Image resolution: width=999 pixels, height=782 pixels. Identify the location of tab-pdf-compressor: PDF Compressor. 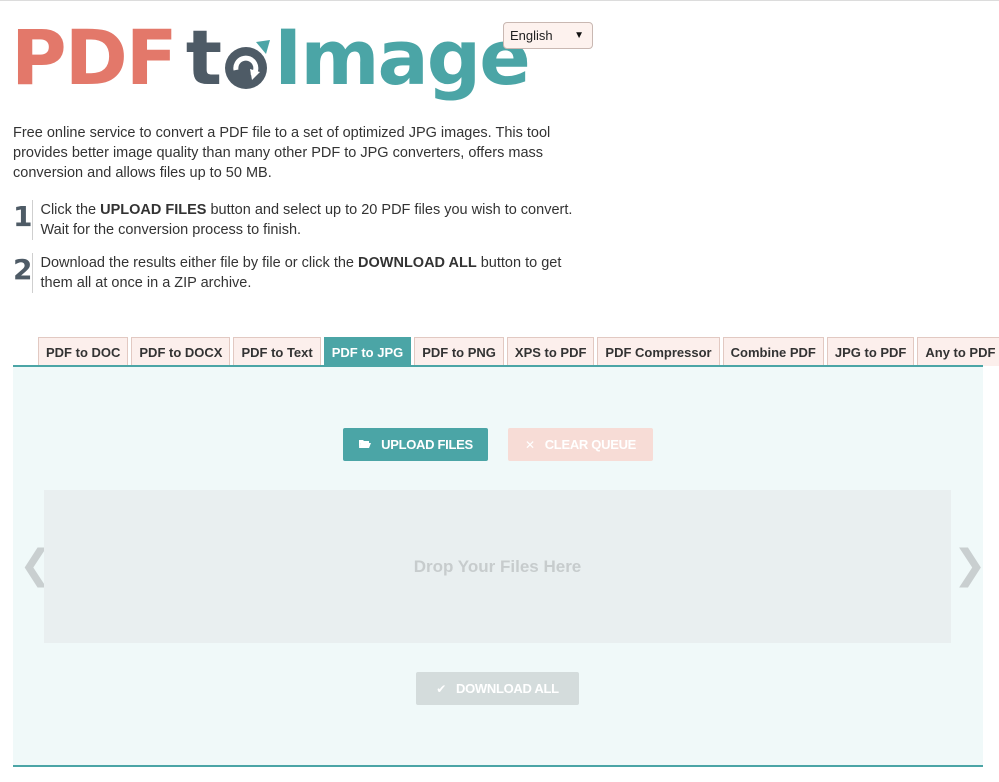
(658, 351).